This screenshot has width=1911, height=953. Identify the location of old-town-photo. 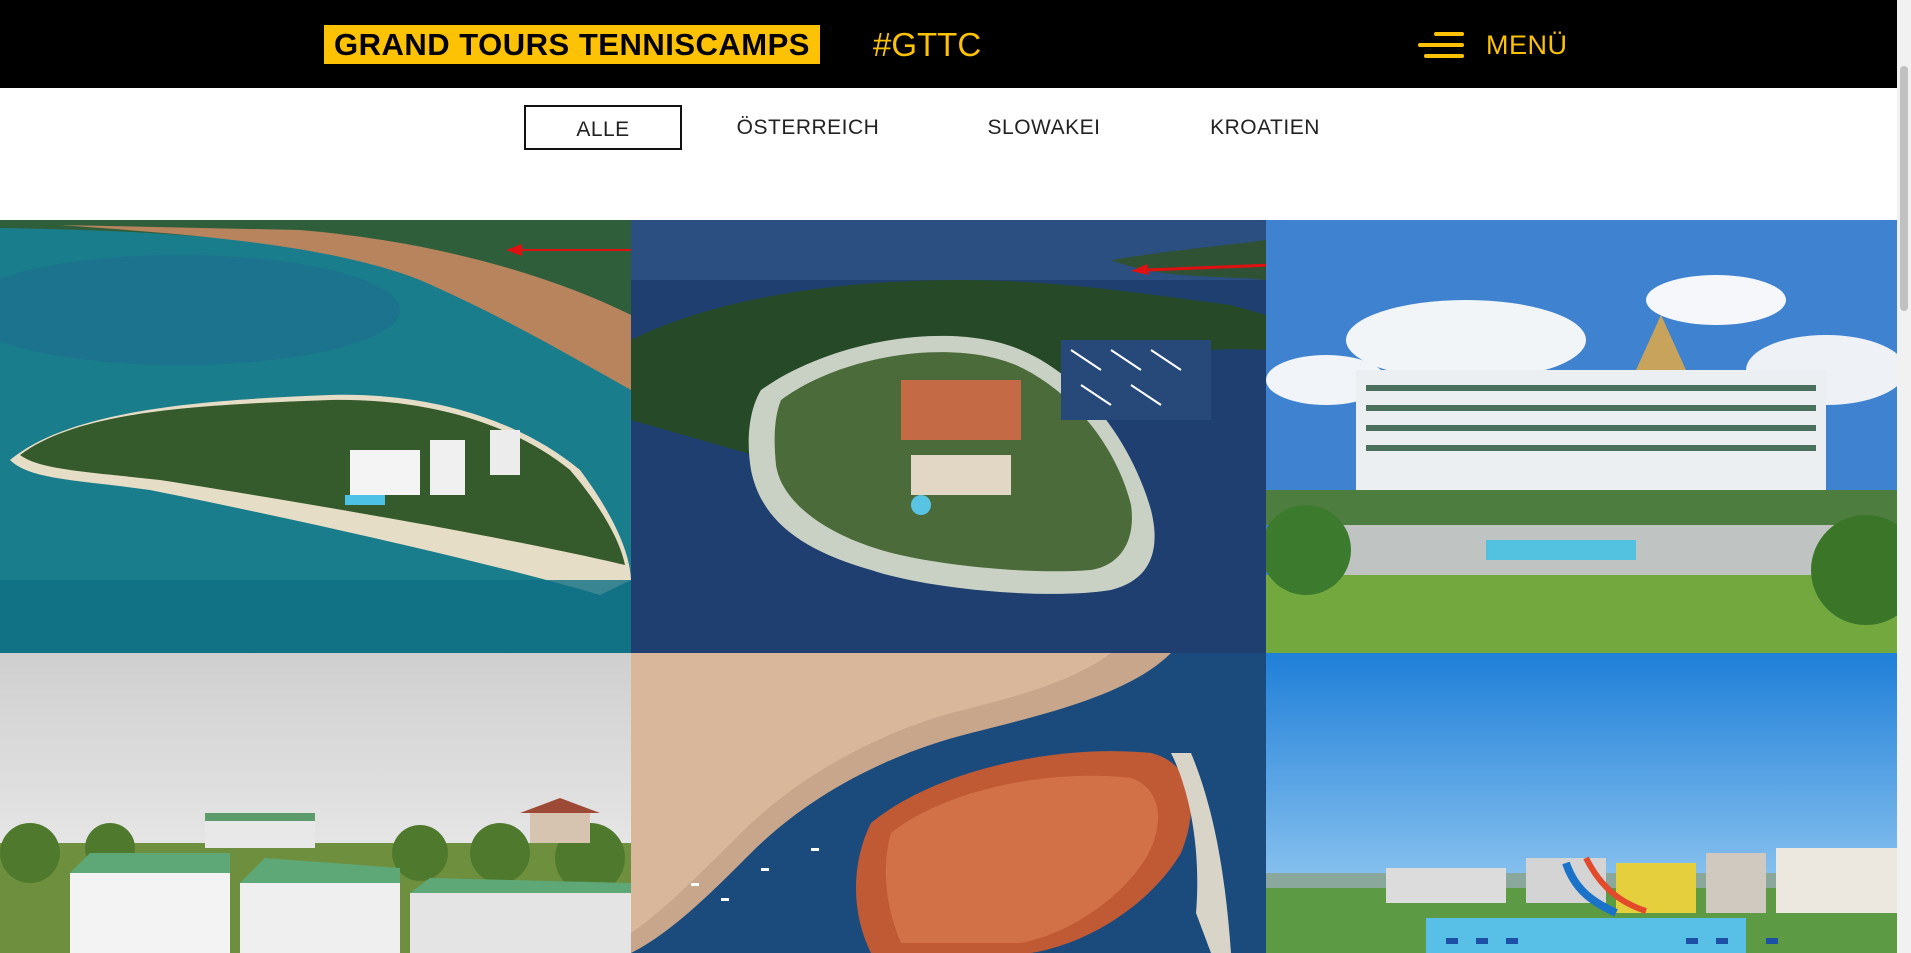
(948, 803).